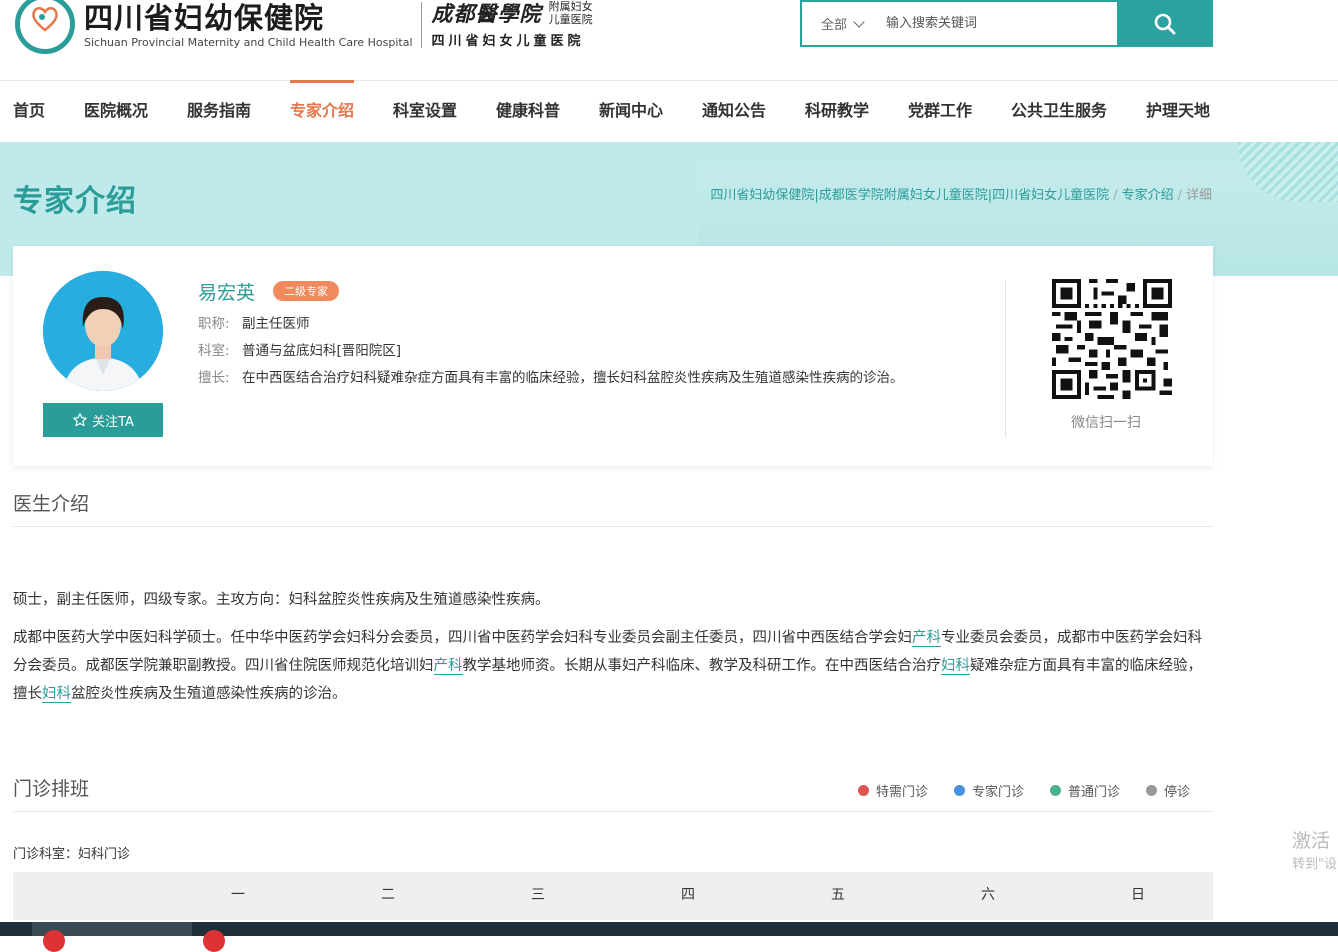 The width and height of the screenshot is (1338, 952). What do you see at coordinates (80, 420) in the screenshot?
I see `star-icon` at bounding box center [80, 420].